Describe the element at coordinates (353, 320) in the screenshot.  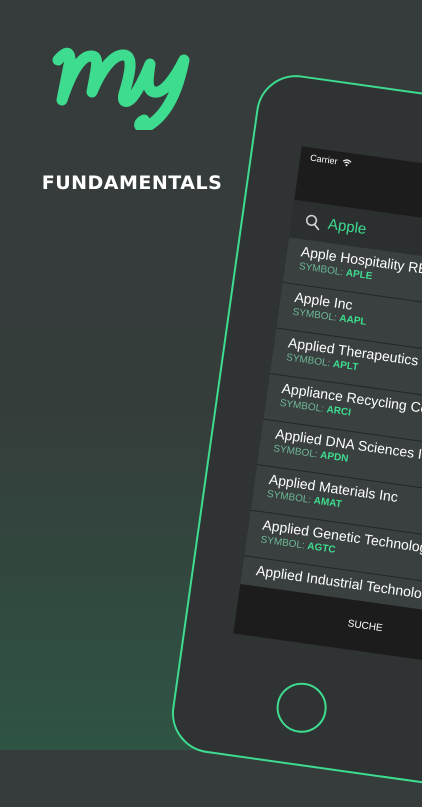
I see `ticker-symbol: AAPL` at that location.